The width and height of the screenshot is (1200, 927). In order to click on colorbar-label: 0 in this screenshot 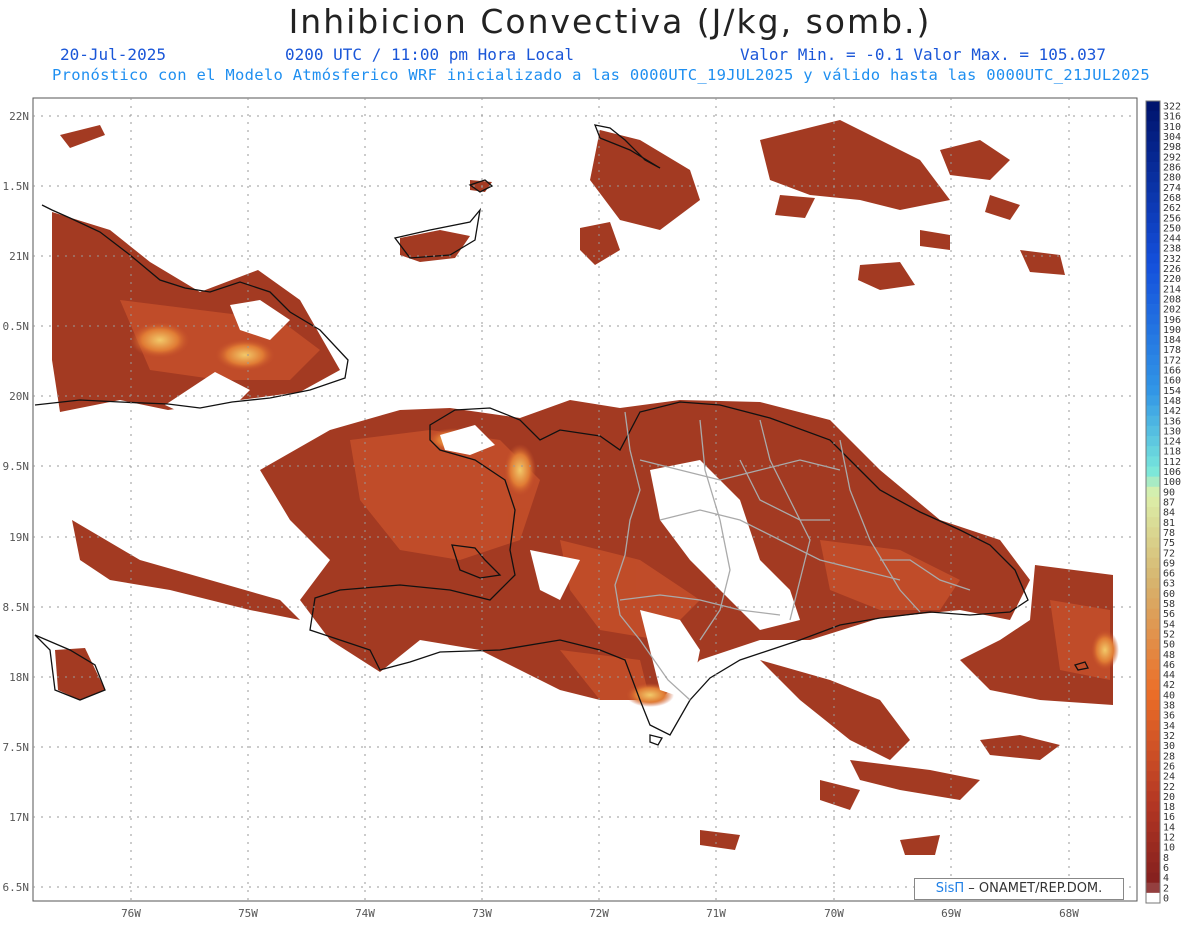, I will do `click(1166, 898)`.